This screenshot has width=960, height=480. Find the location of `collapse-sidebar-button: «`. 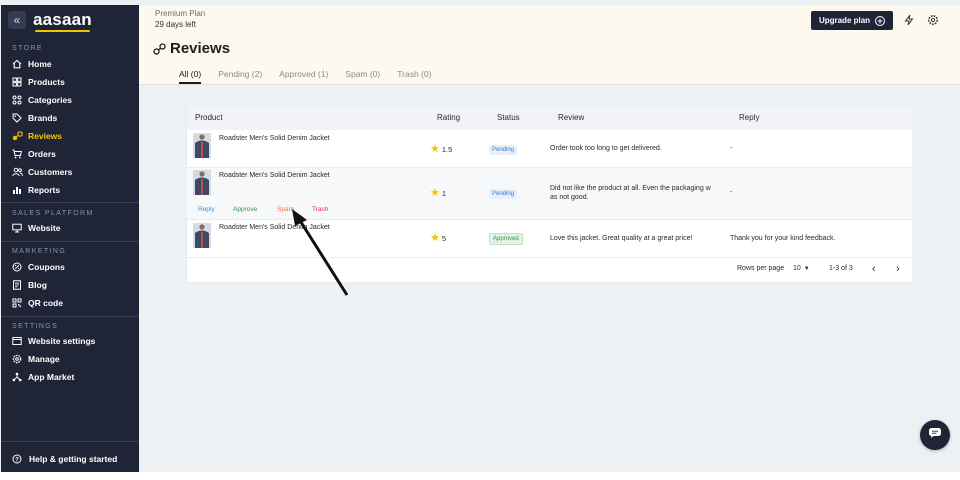

collapse-sidebar-button: « is located at coordinates (17, 20).